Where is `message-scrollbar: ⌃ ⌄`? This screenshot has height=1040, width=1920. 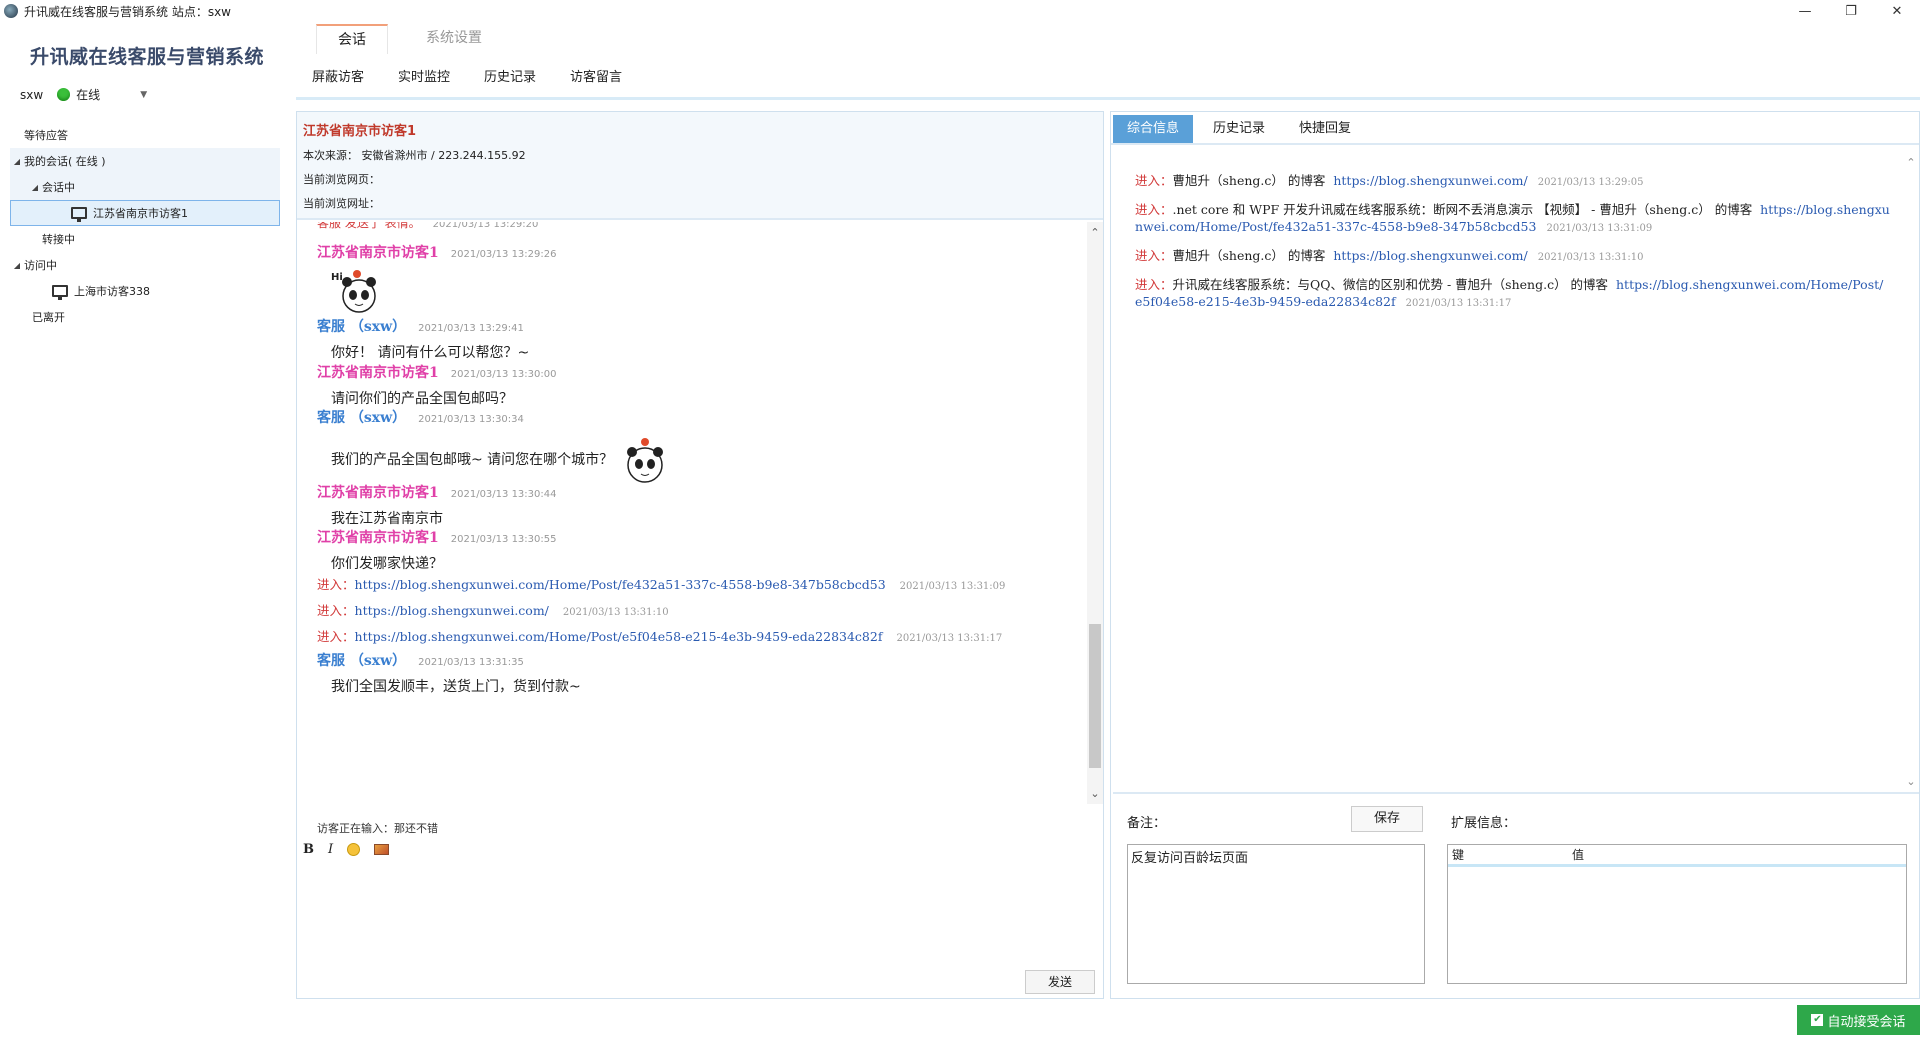 message-scrollbar: ⌃ ⌄ is located at coordinates (1095, 513).